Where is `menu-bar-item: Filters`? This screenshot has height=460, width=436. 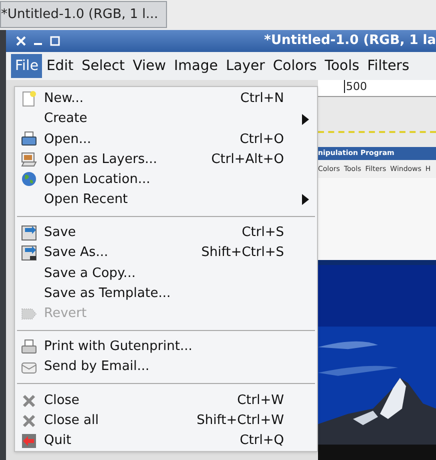
menu-bar-item: Filters is located at coordinates (388, 66).